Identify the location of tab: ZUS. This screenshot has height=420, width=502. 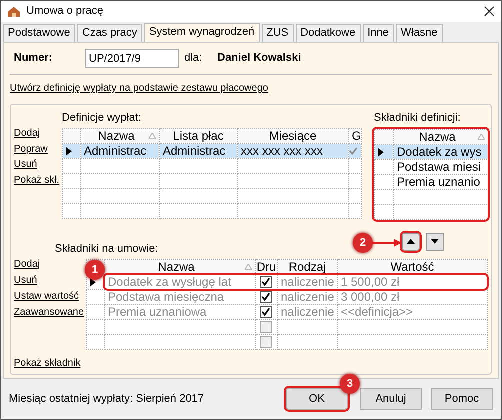
(278, 33).